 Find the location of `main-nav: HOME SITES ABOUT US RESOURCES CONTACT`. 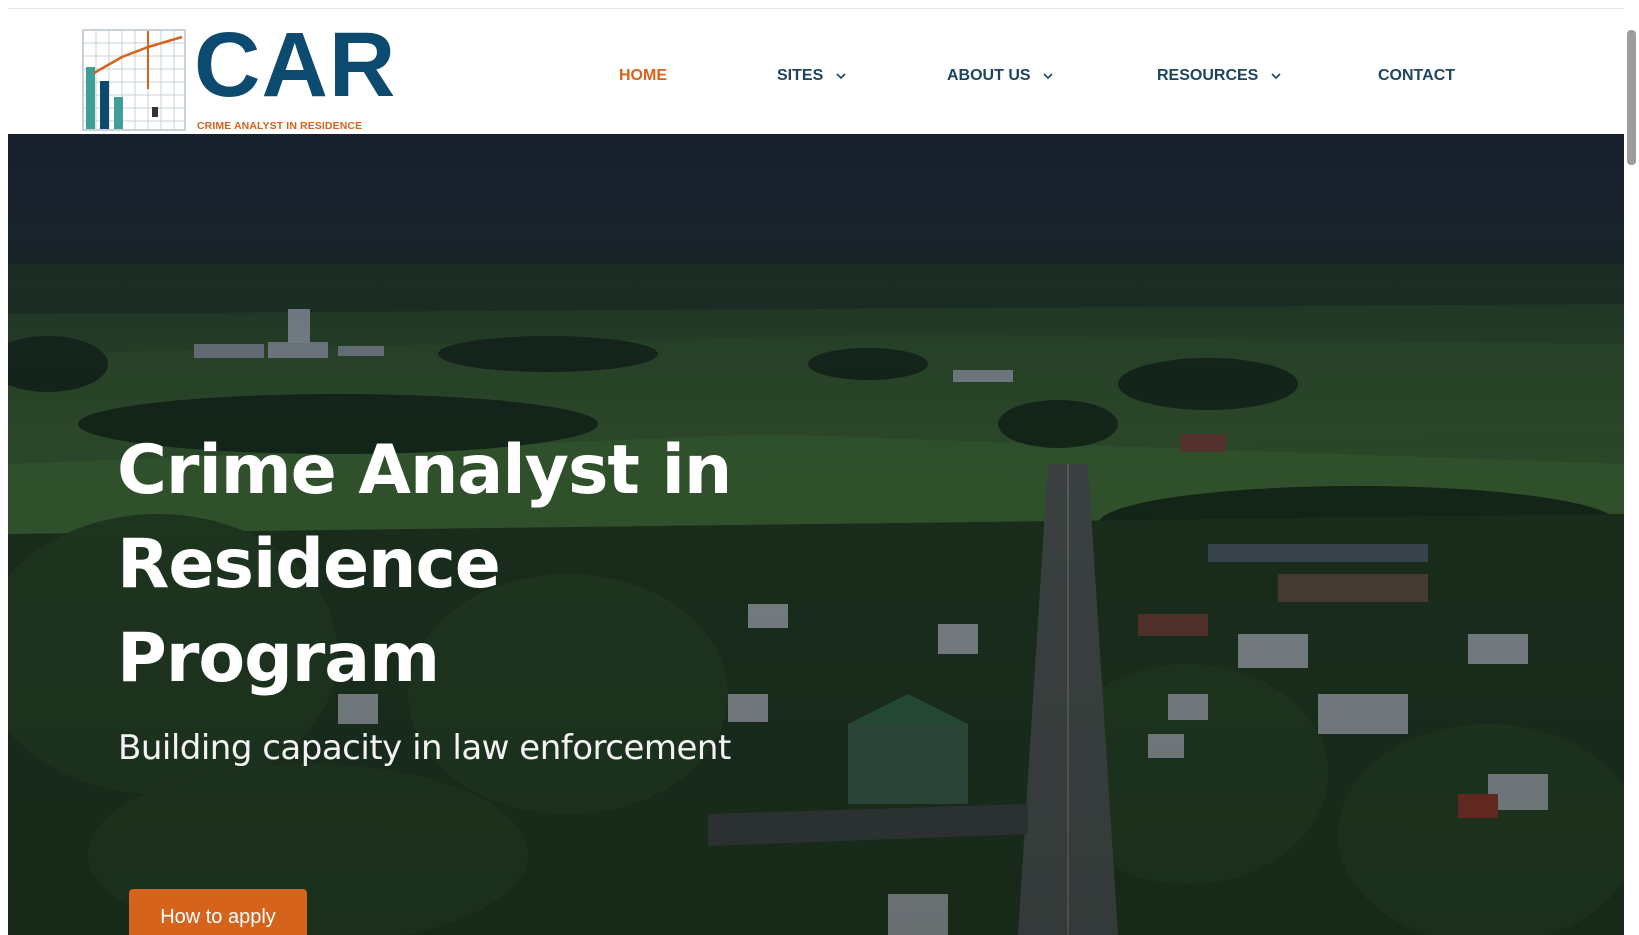

main-nav: HOME SITES ABOUT US RESOURCES CONTACT is located at coordinates (816, 76).